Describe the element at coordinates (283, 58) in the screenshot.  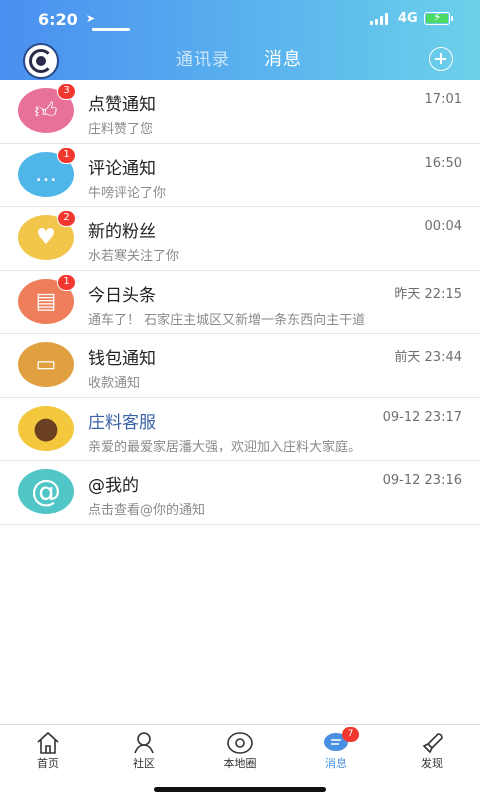
I see `tab-messages: 消息` at that location.